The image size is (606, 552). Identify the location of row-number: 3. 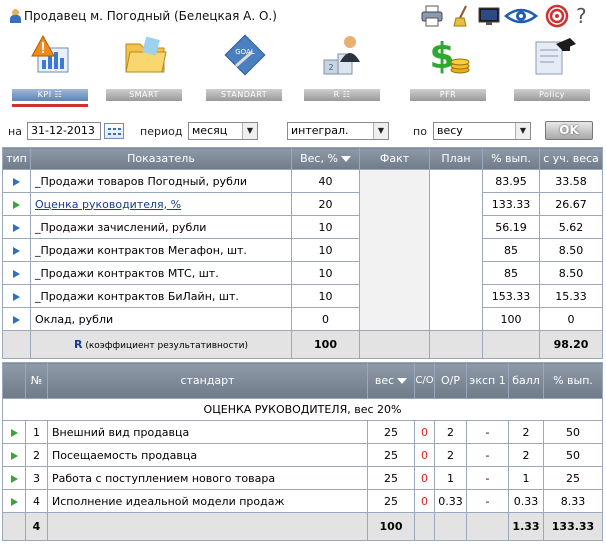
(36, 478).